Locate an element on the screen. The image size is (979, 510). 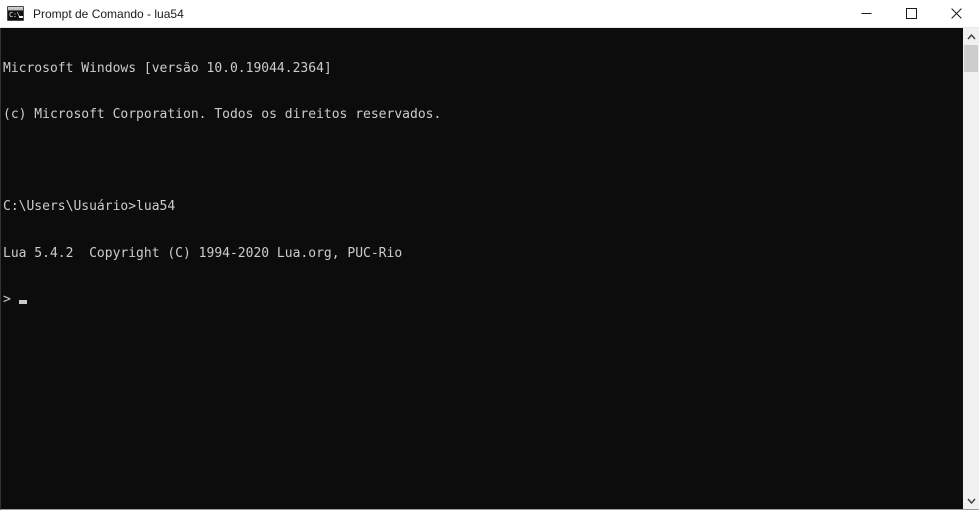
minimize-button is located at coordinates (866, 14).